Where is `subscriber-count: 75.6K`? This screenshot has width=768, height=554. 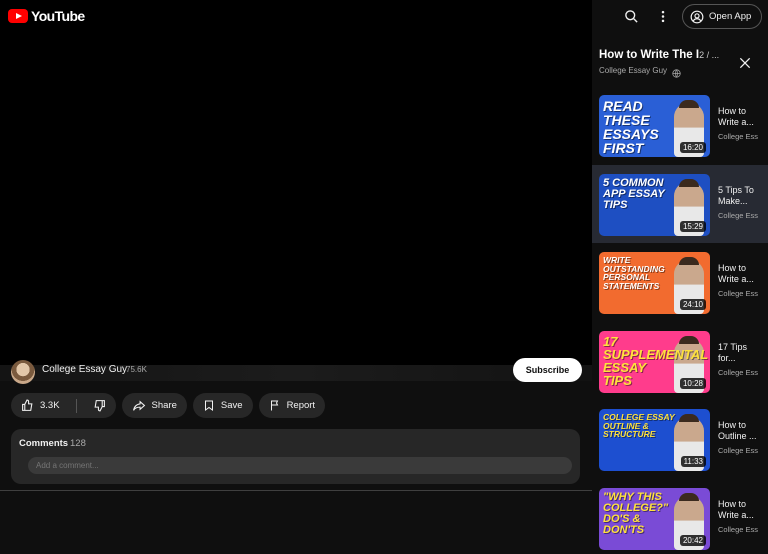 subscriber-count: 75.6K is located at coordinates (136, 369).